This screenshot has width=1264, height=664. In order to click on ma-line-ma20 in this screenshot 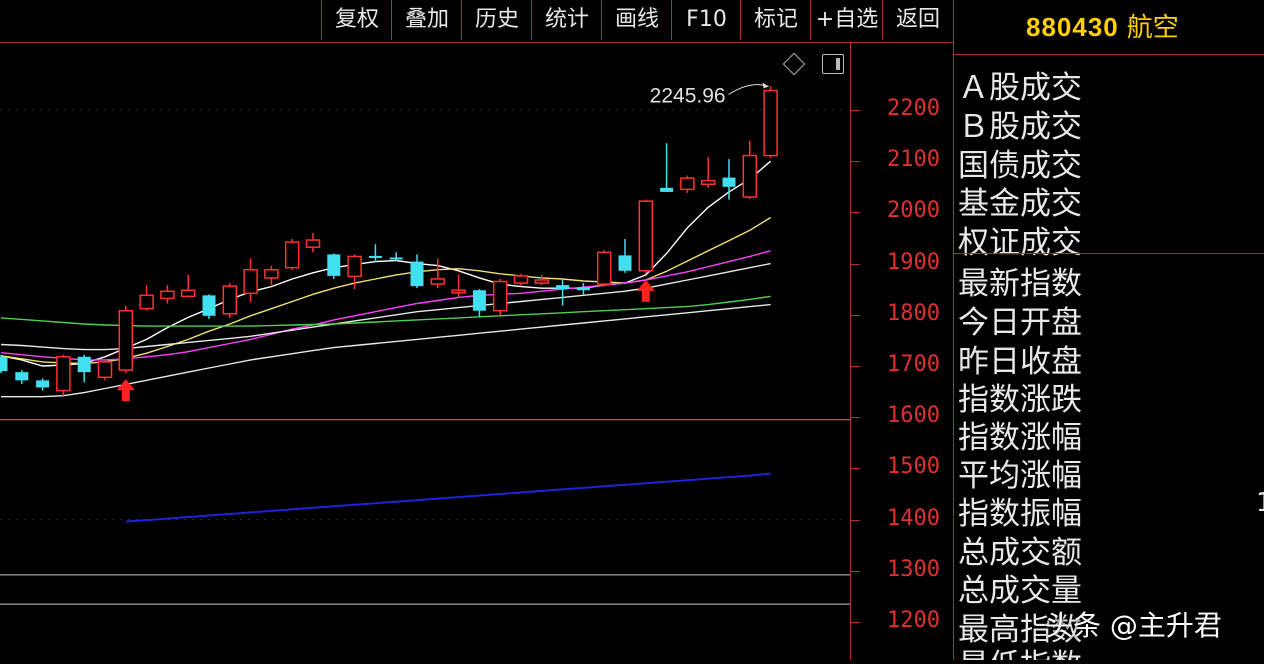, I will do `click(385, 305)`.